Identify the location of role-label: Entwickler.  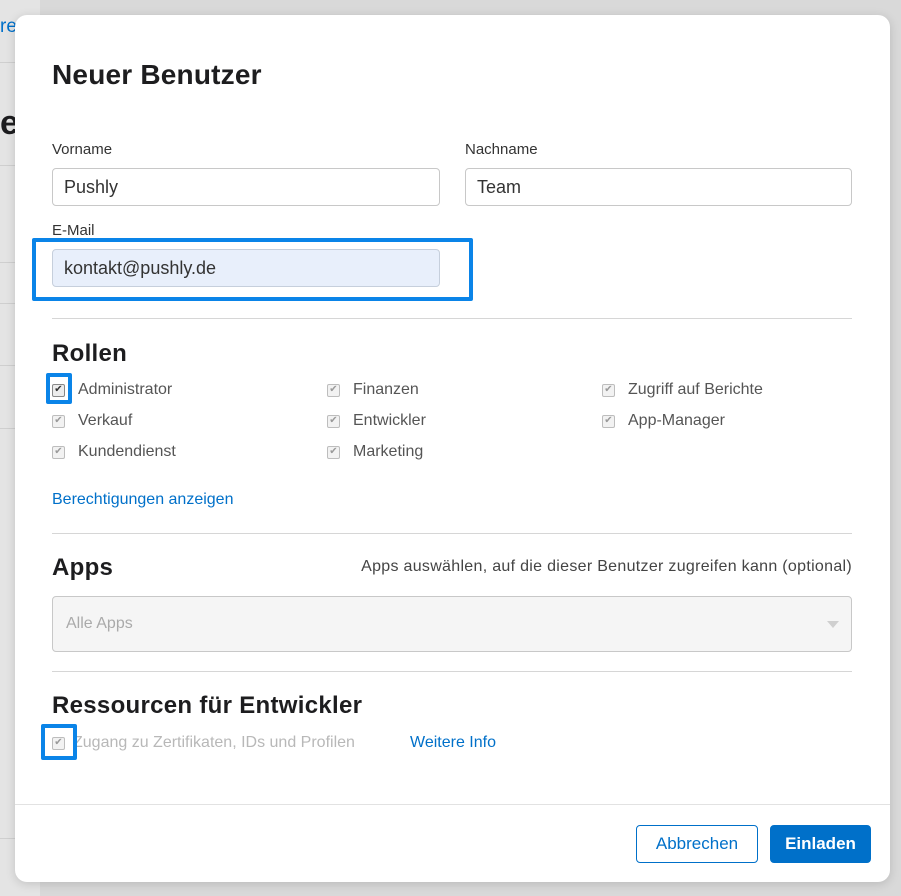
(389, 420).